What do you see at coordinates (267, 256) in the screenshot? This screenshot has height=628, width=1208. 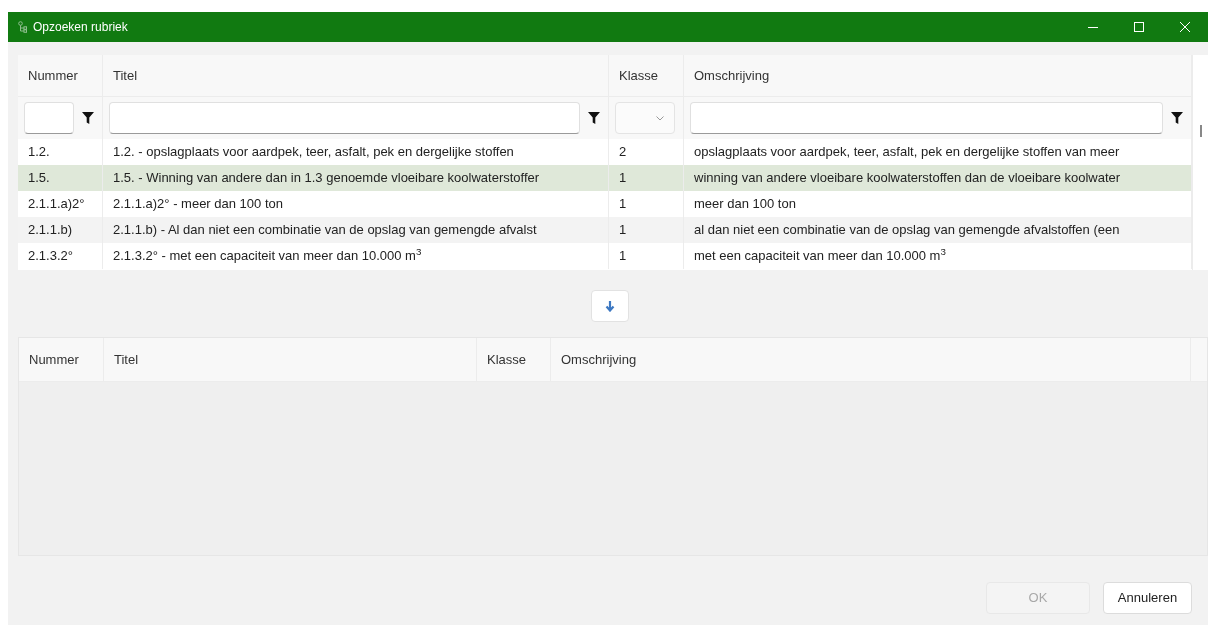 I see `table-cell: 2.1.3.2° - met een capaciteit van meer dan 10.000 m$^{3}$` at bounding box center [267, 256].